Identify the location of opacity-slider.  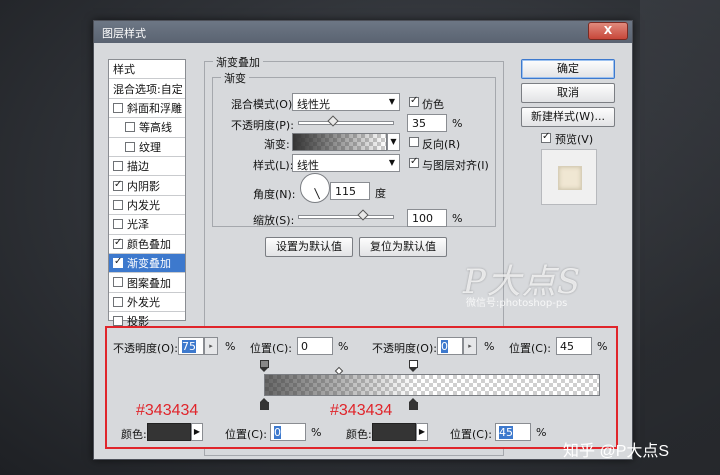
(346, 121).